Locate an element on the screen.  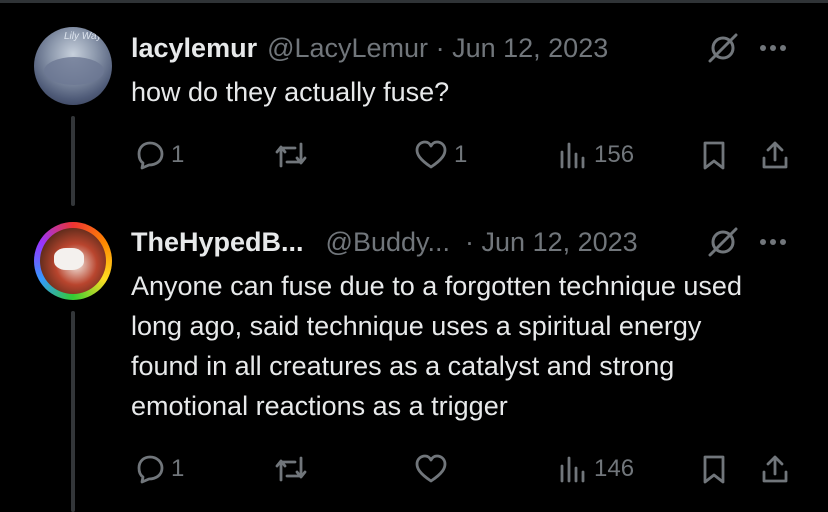
like-button is located at coordinates (434, 469).